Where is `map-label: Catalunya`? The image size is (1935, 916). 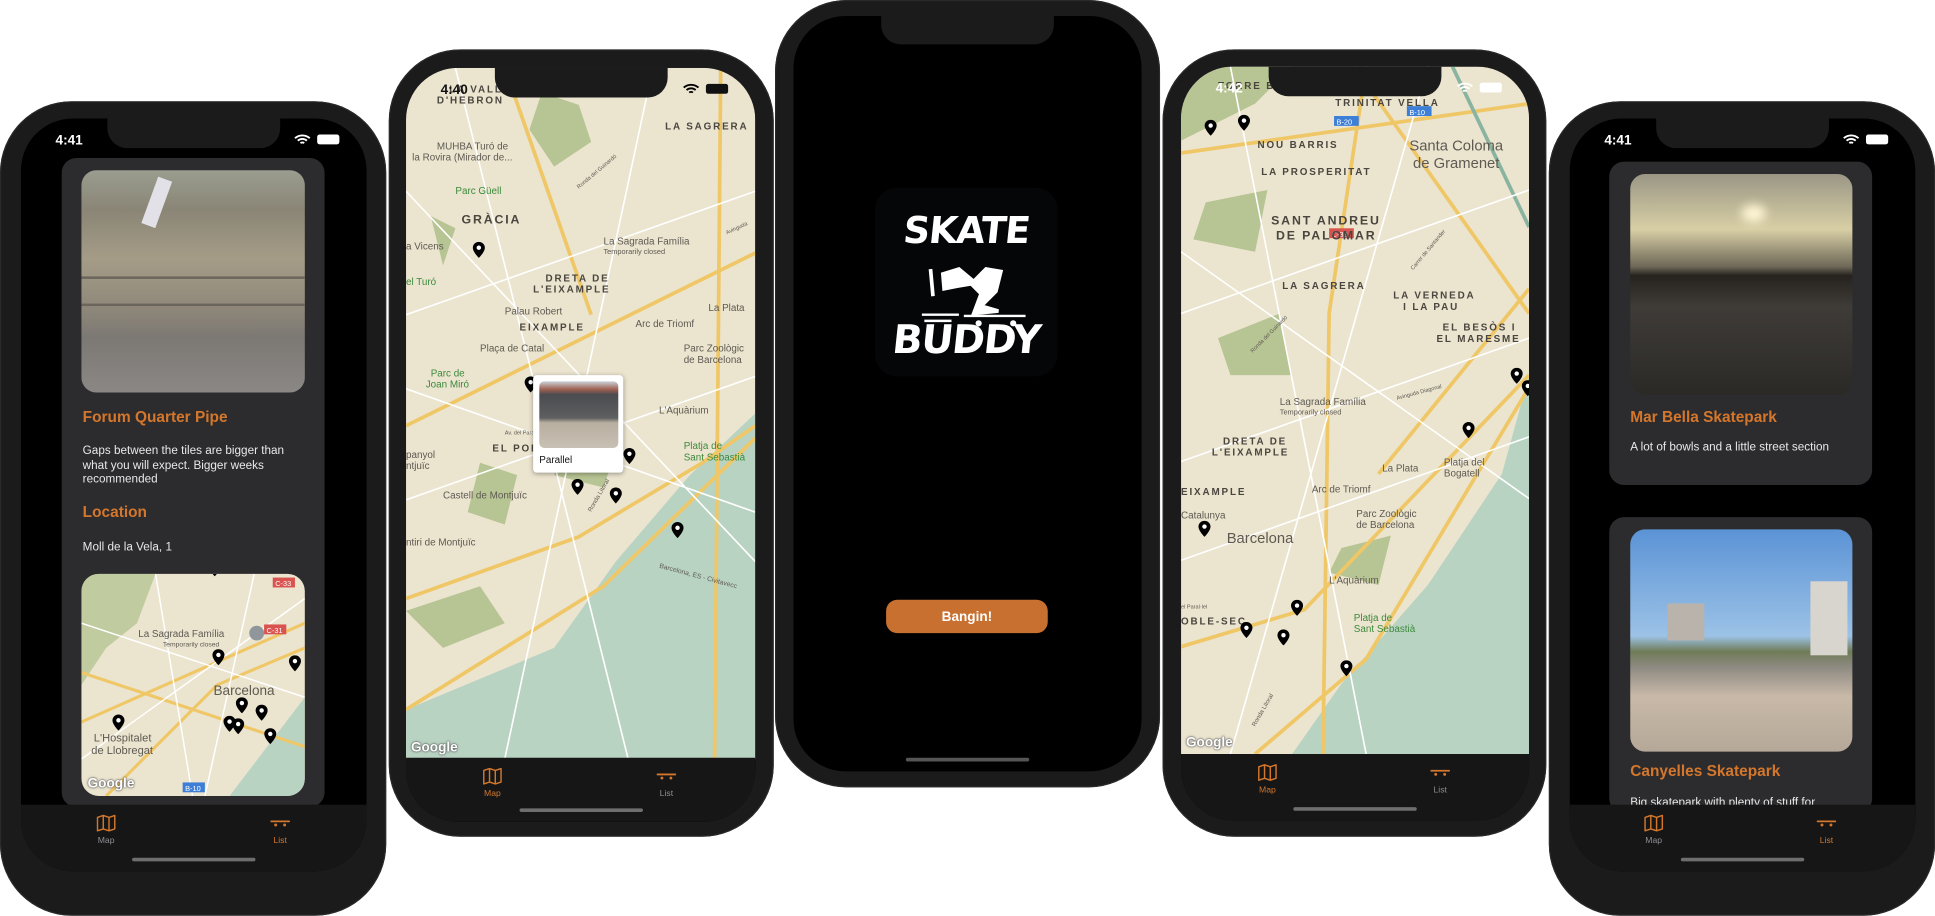
map-label: Catalunya is located at coordinates (1203, 515).